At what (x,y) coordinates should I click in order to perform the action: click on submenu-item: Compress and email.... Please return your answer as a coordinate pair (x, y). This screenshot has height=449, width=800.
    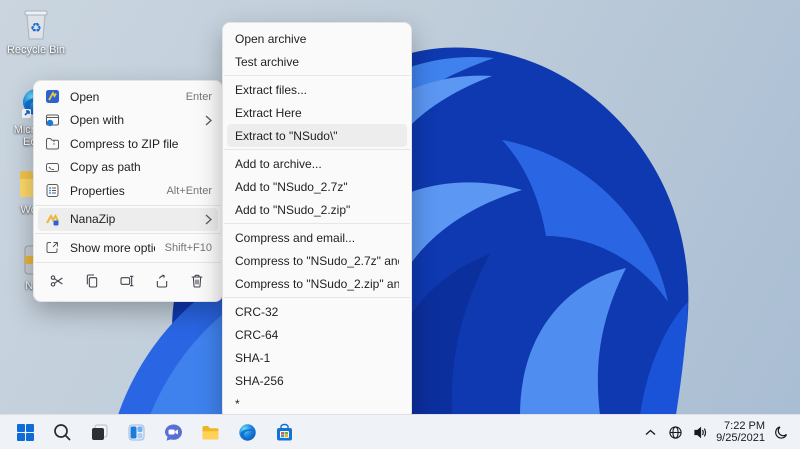
    Looking at the image, I should click on (317, 237).